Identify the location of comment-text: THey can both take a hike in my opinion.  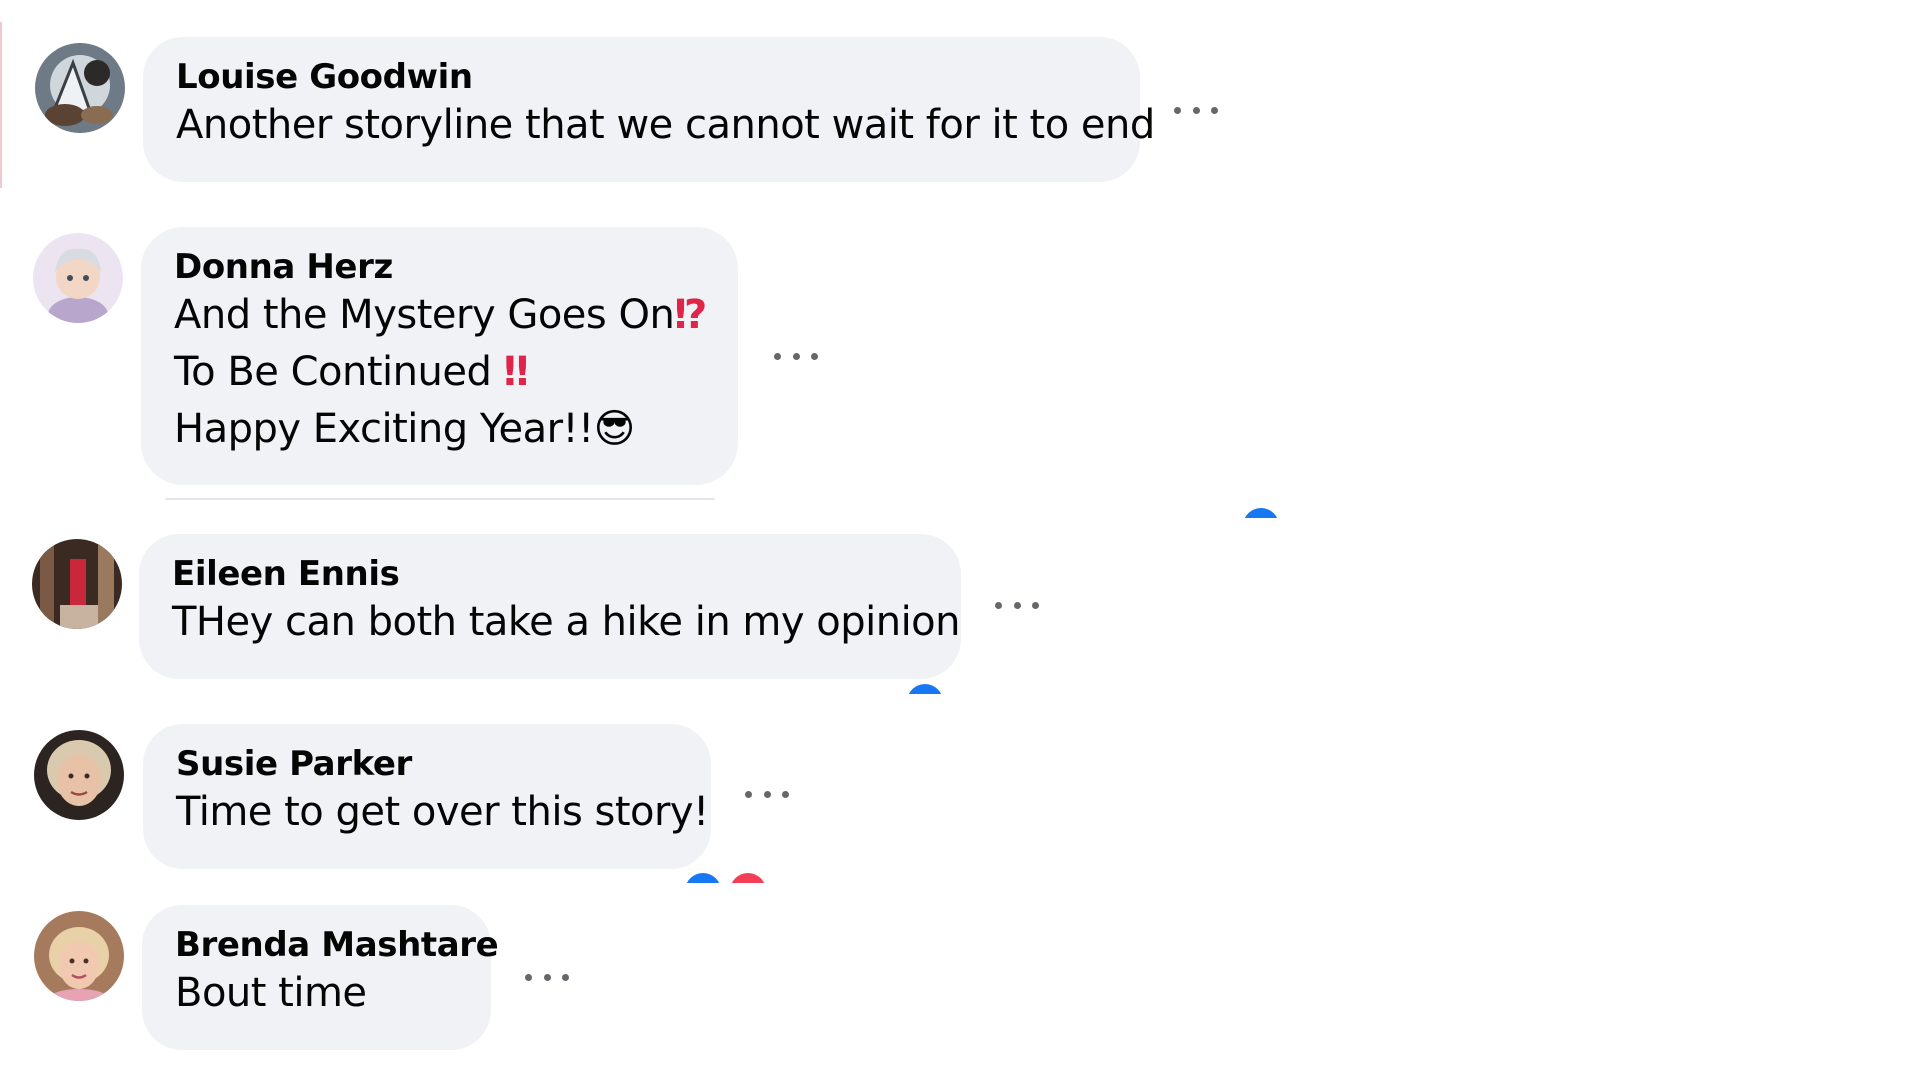
(566, 622).